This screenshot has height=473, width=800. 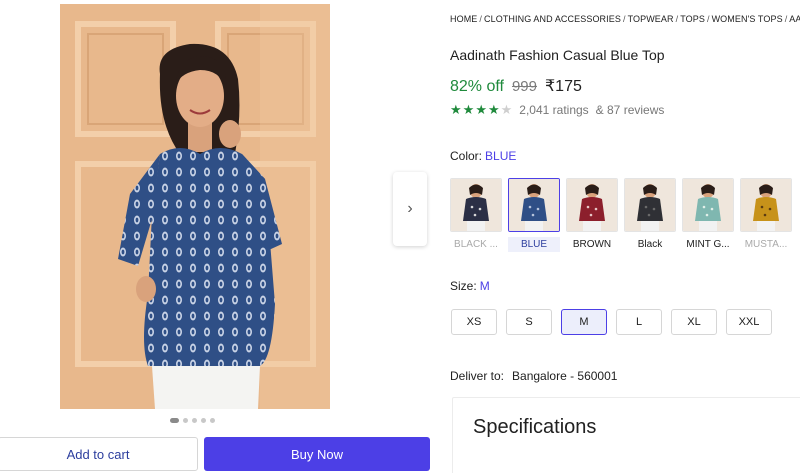 I want to click on ratings-count: 2,041 ratings, so click(x=554, y=110).